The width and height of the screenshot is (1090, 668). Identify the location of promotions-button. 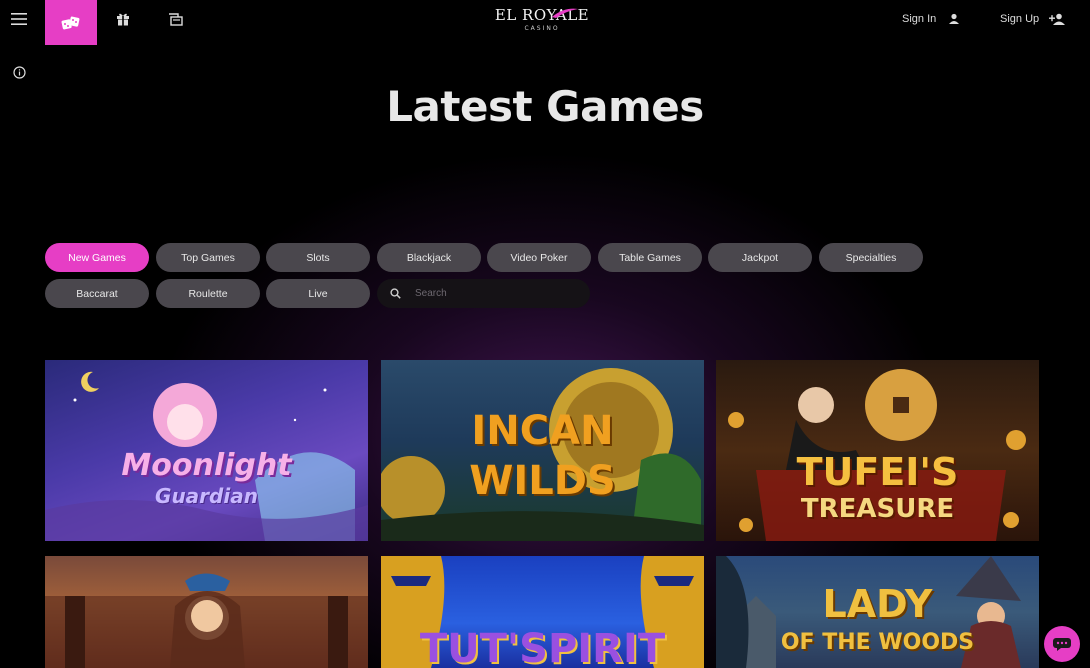
(175, 19).